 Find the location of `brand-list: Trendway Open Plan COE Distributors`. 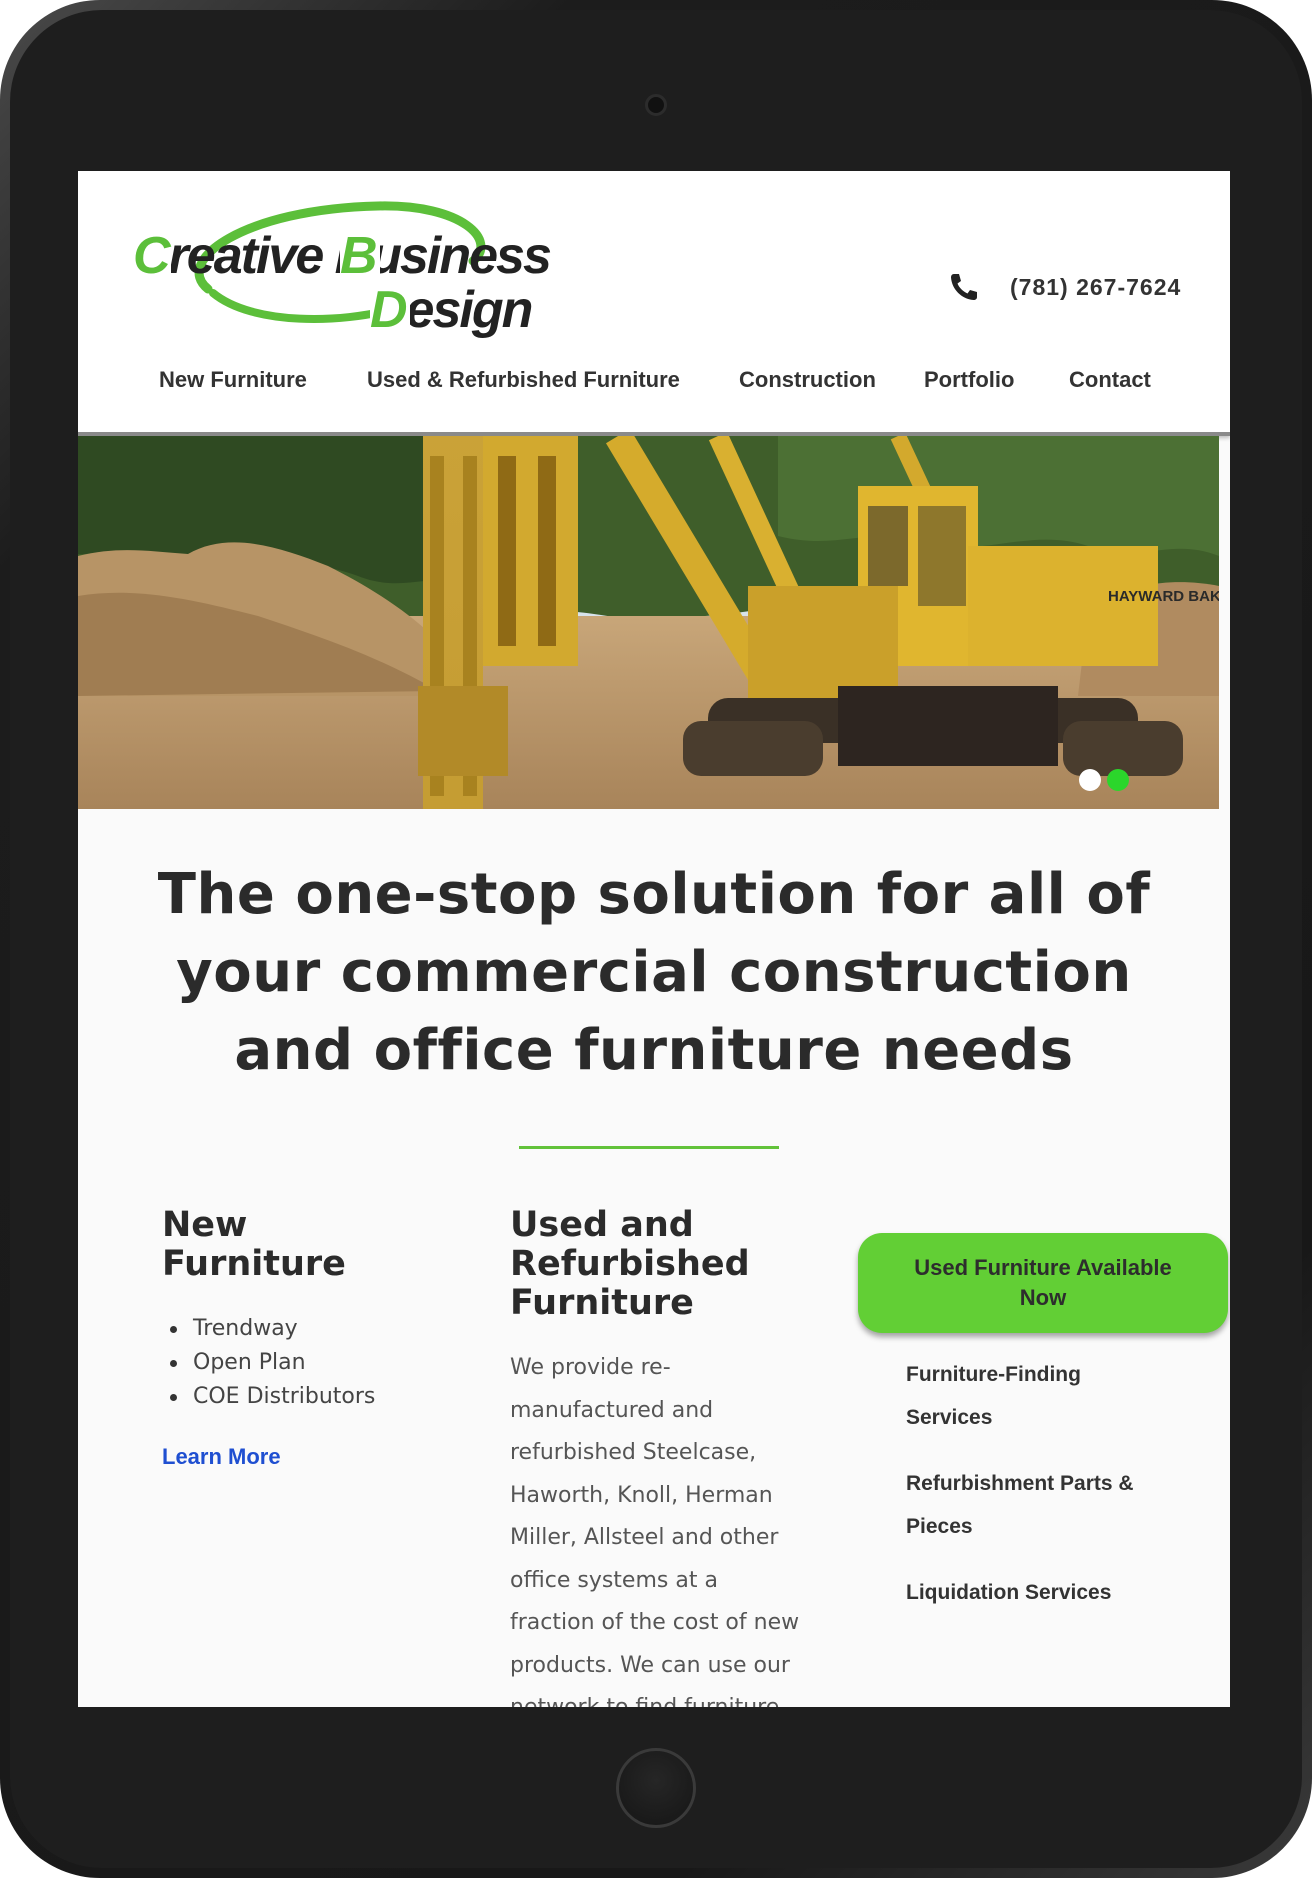

brand-list: Trendway Open Plan COE Distributors is located at coordinates (312, 1363).